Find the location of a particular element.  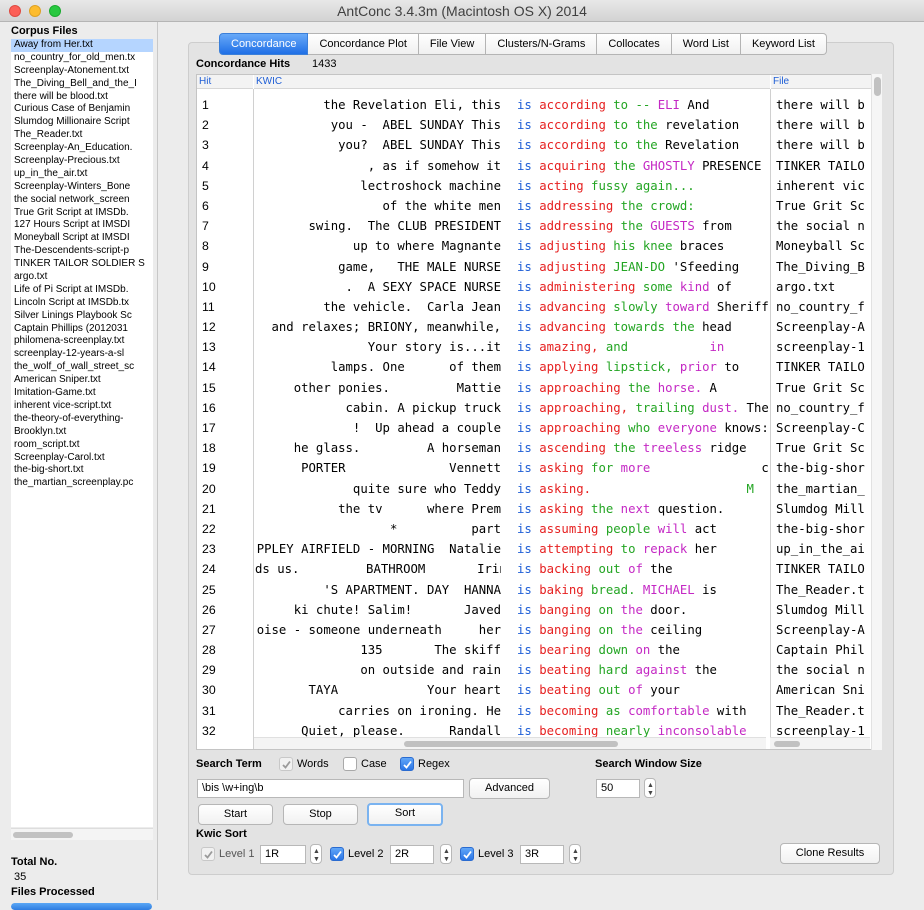

corpus-file-item: argo.txt is located at coordinates (82, 277).